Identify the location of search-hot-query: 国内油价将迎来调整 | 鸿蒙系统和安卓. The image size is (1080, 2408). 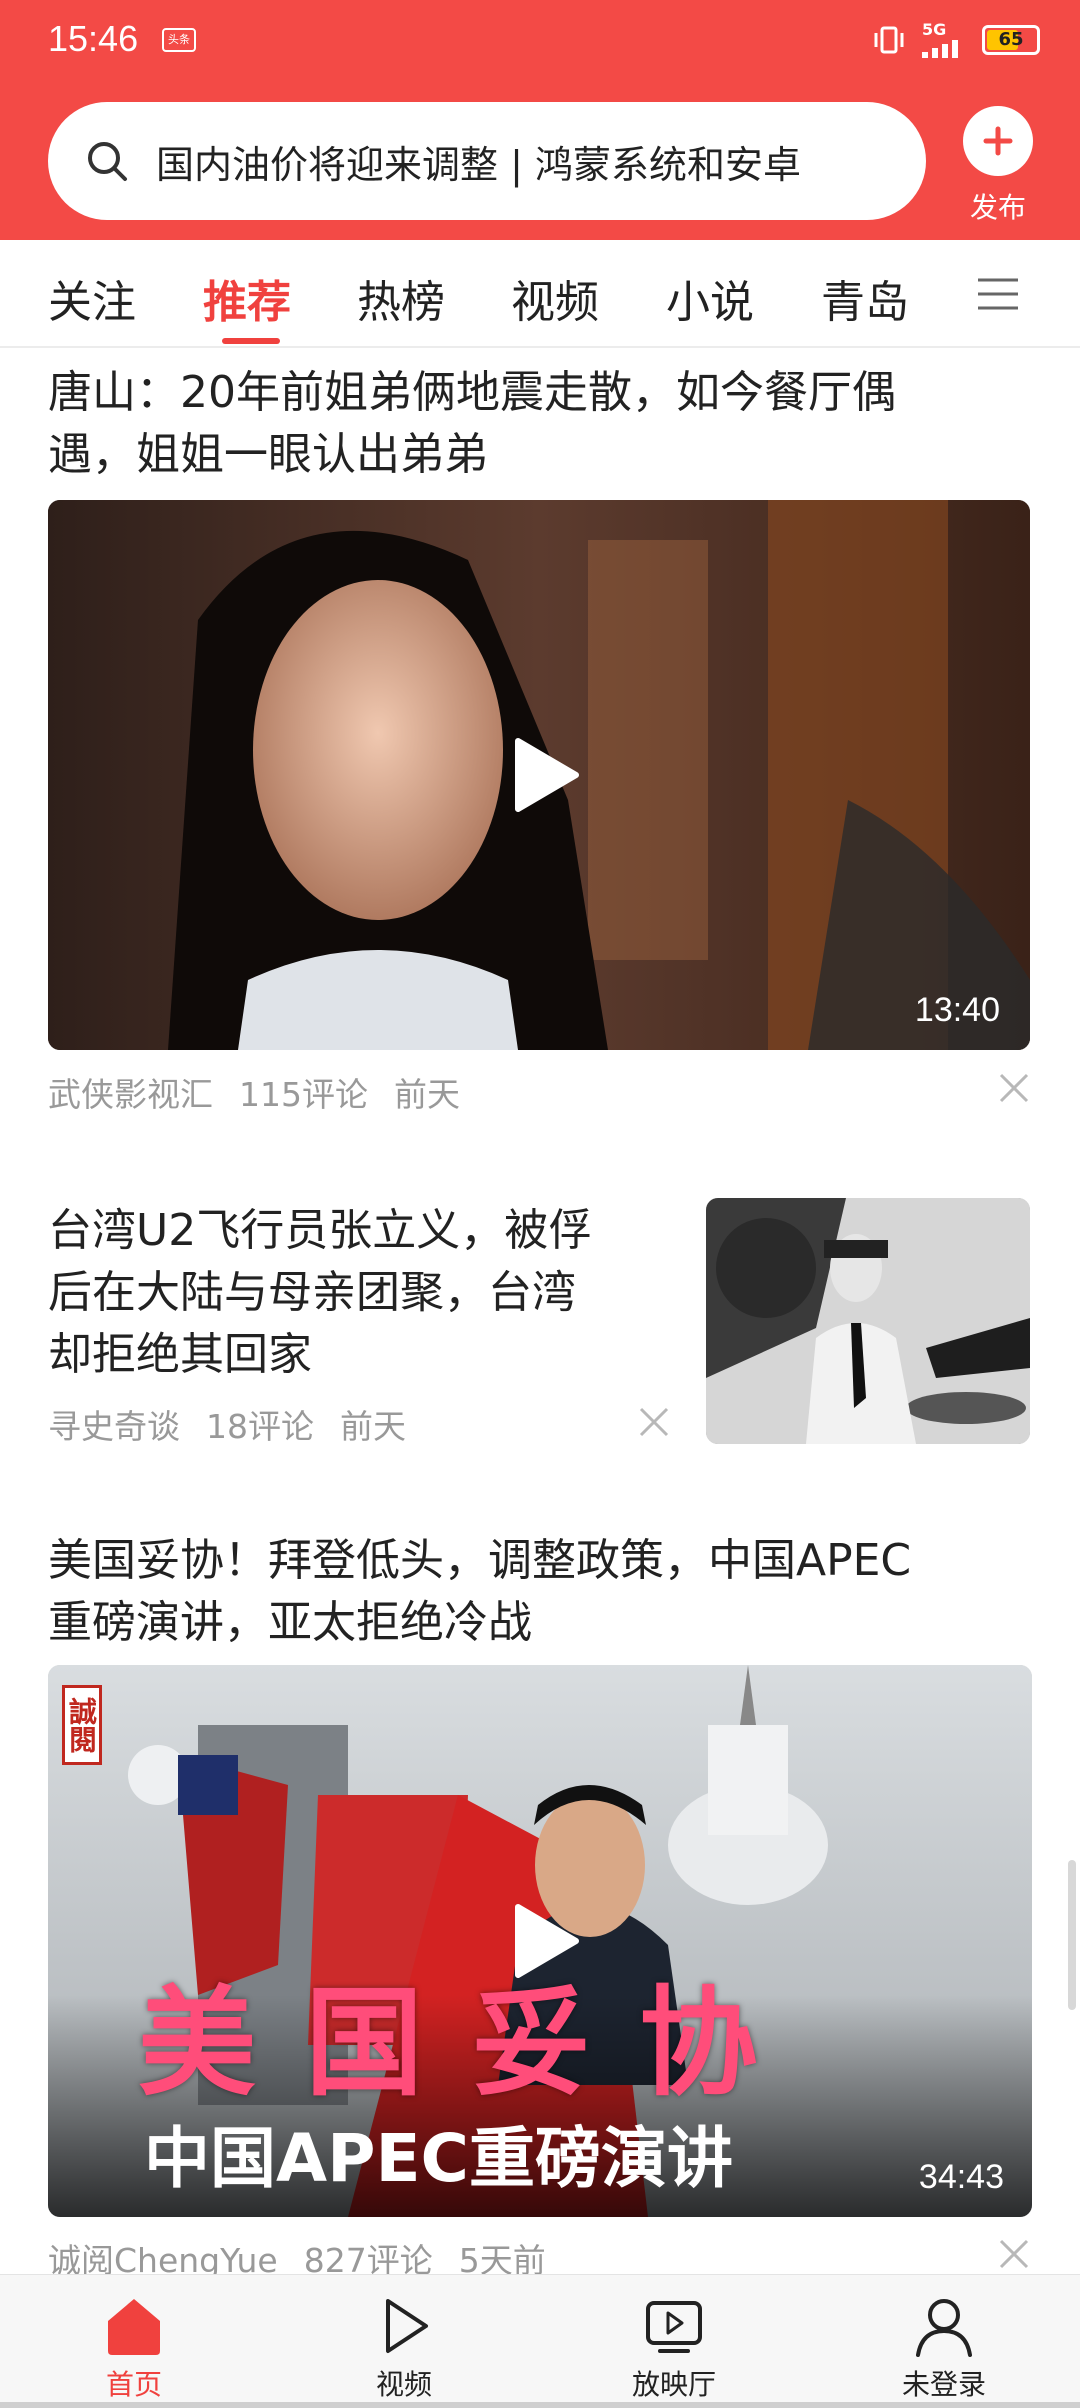
(526, 161).